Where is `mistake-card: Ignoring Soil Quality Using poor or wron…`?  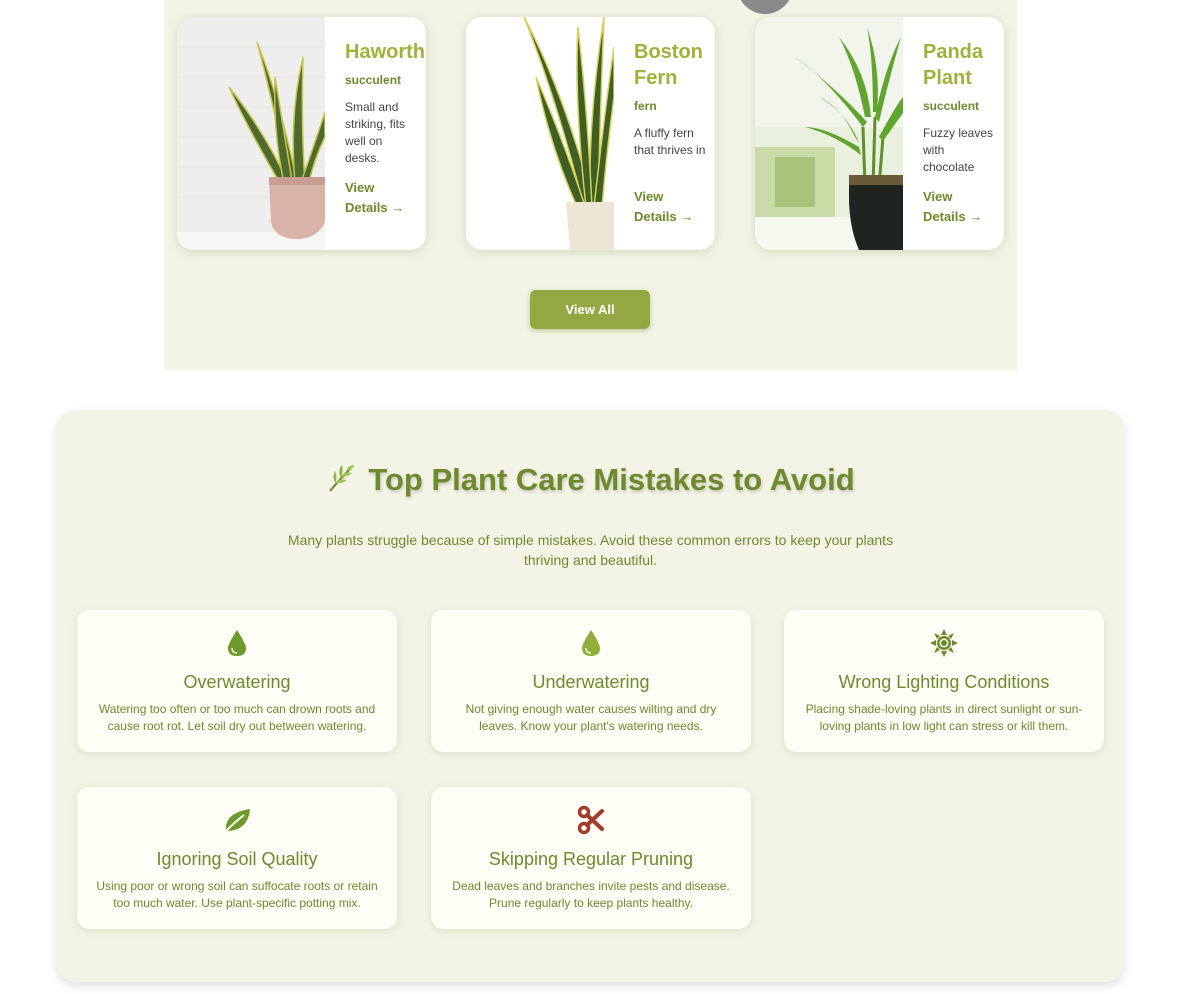 mistake-card: Ignoring Soil Quality Using poor or wron… is located at coordinates (237, 858).